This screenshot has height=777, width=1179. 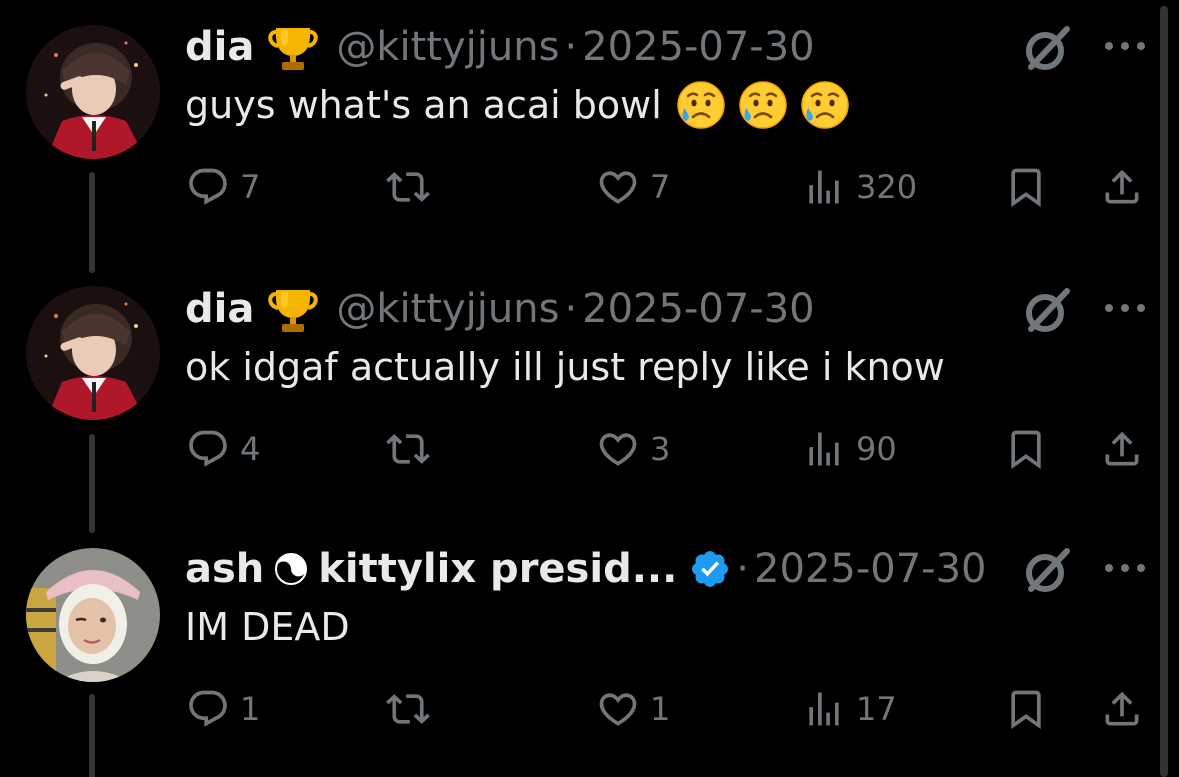 What do you see at coordinates (660, 709) in the screenshot?
I see `like-count: 1` at bounding box center [660, 709].